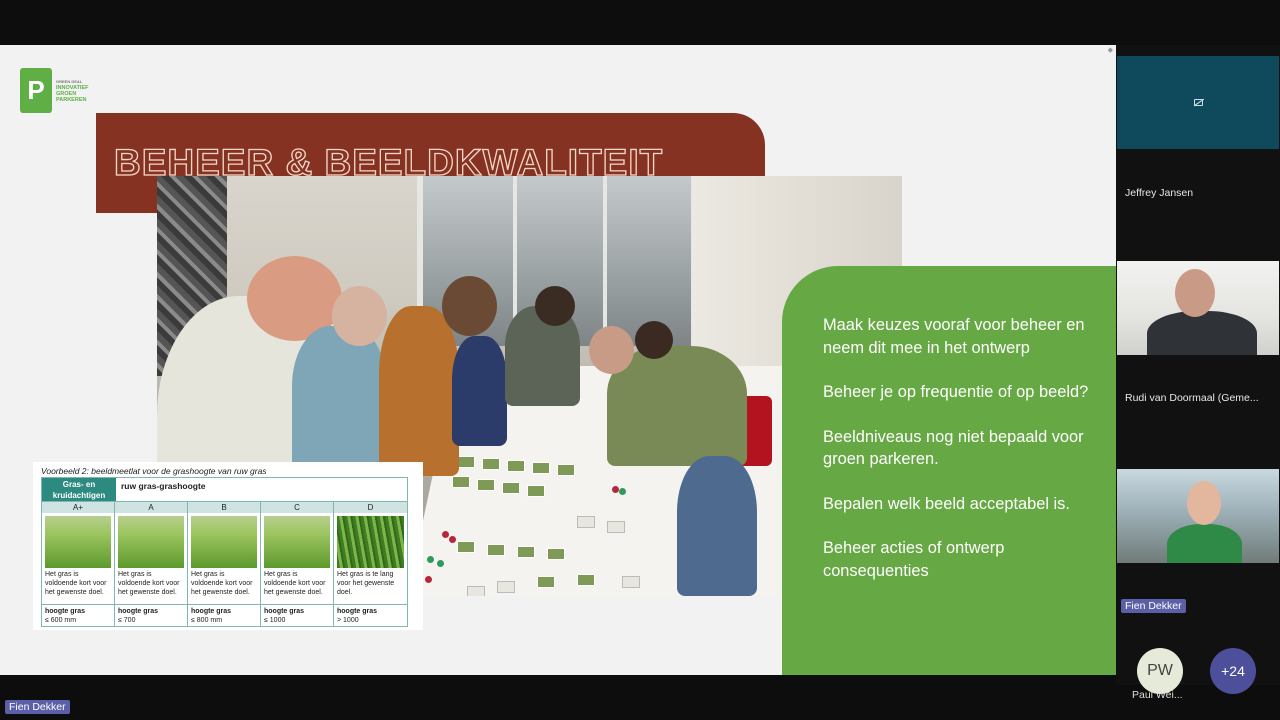  I want to click on participant-name: Jeffrey Jansen, so click(1159, 193).